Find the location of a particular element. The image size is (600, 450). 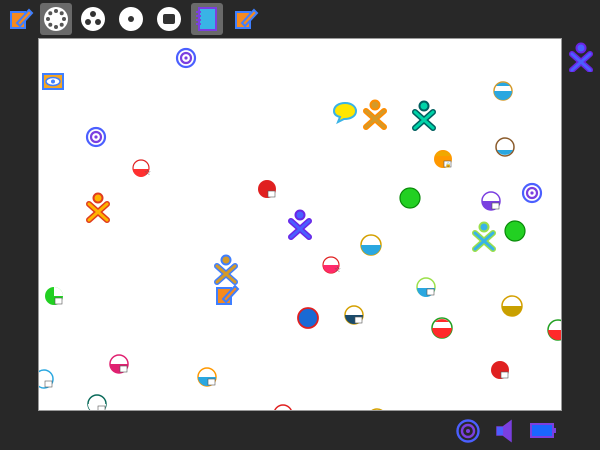

group-three-dots-icon is located at coordinates (93, 19).